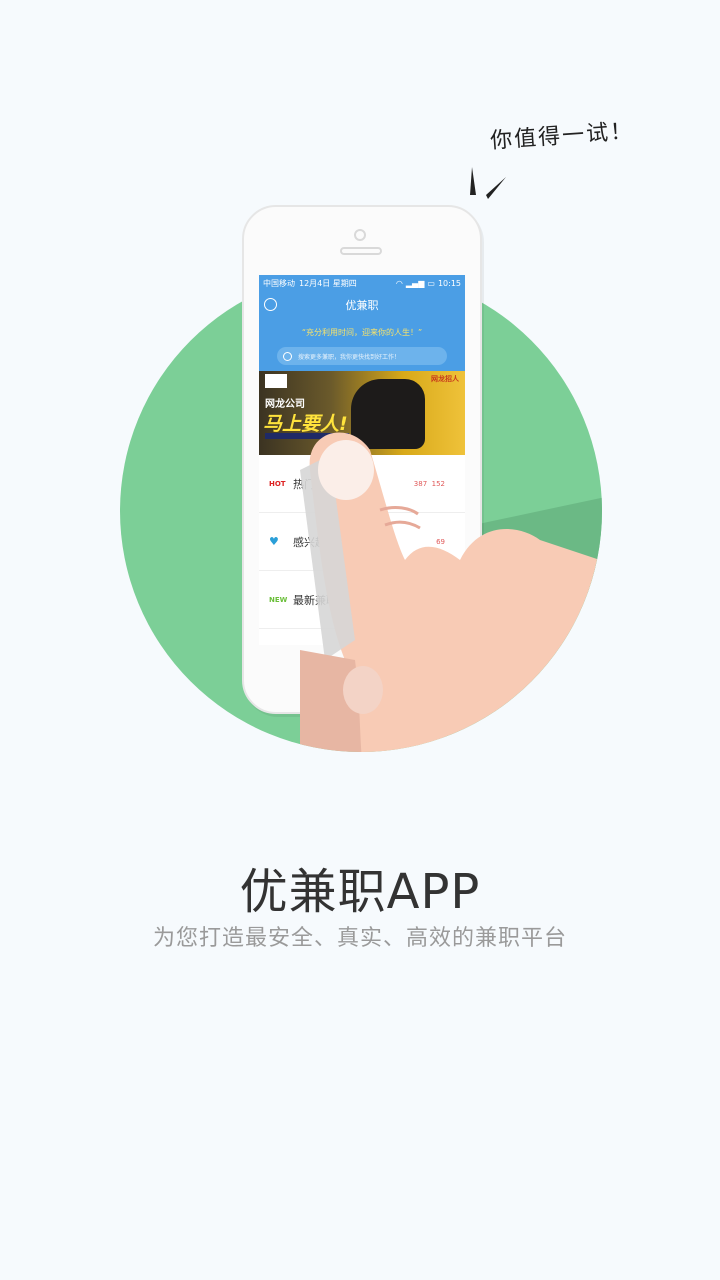 The image size is (720, 1280). Describe the element at coordinates (359, 938) in the screenshot. I see `page-subtitle: 为您打造最安全、真实、高效的兼职平台` at that location.